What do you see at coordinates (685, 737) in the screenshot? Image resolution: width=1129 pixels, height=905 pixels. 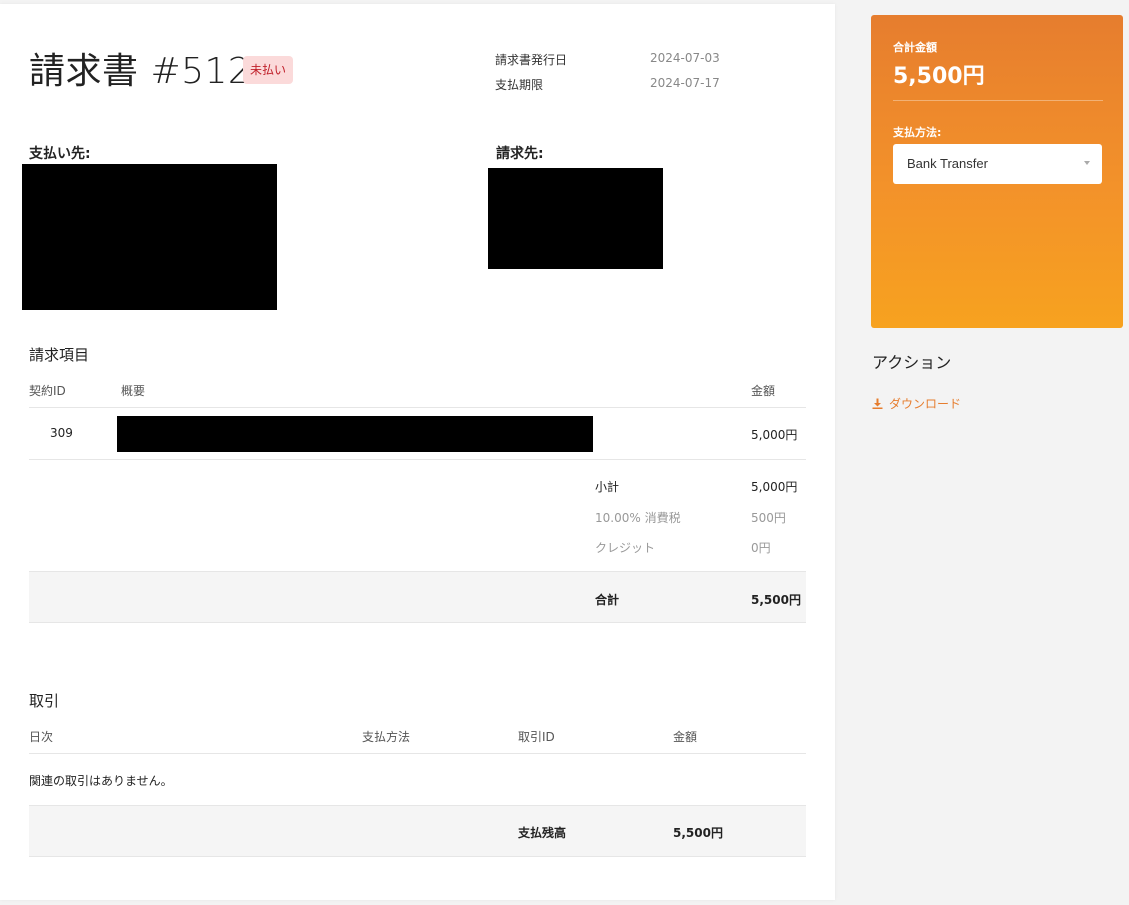 I see `tx-header-amount: 金額` at bounding box center [685, 737].